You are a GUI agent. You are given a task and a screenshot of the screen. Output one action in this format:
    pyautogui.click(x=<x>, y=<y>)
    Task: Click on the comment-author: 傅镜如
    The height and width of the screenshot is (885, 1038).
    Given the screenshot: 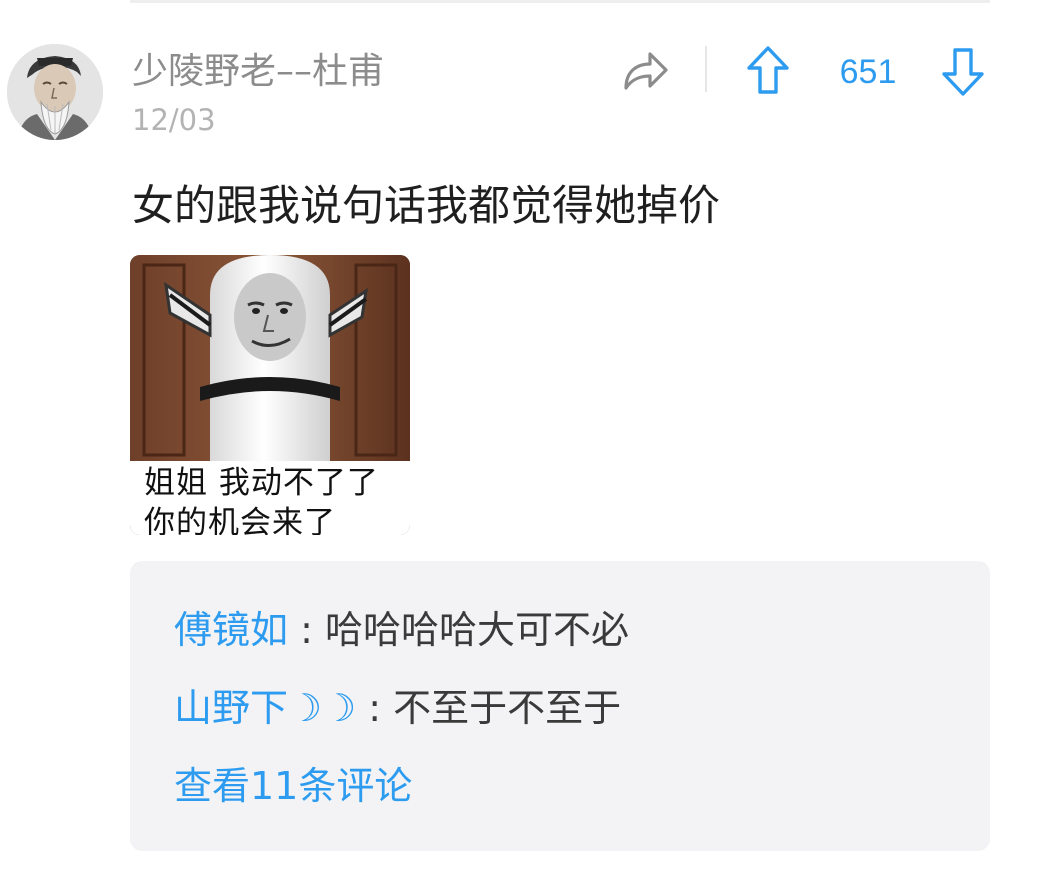 What is the action you would take?
    pyautogui.click(x=231, y=630)
    